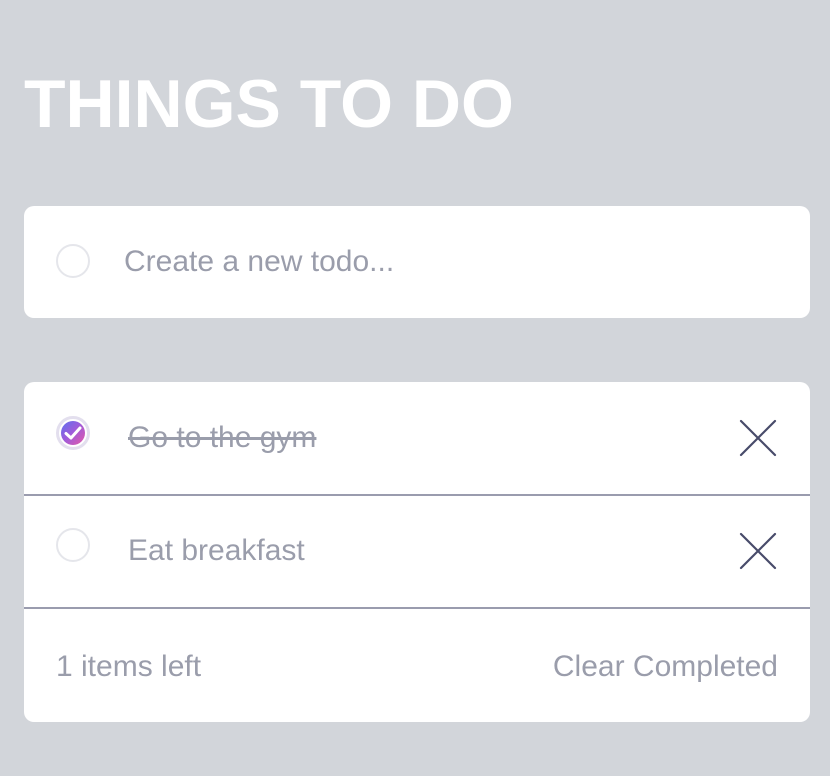 Image resolution: width=830 pixels, height=776 pixels. Describe the element at coordinates (417, 438) in the screenshot. I see `todo-item: Go to the gym` at that location.